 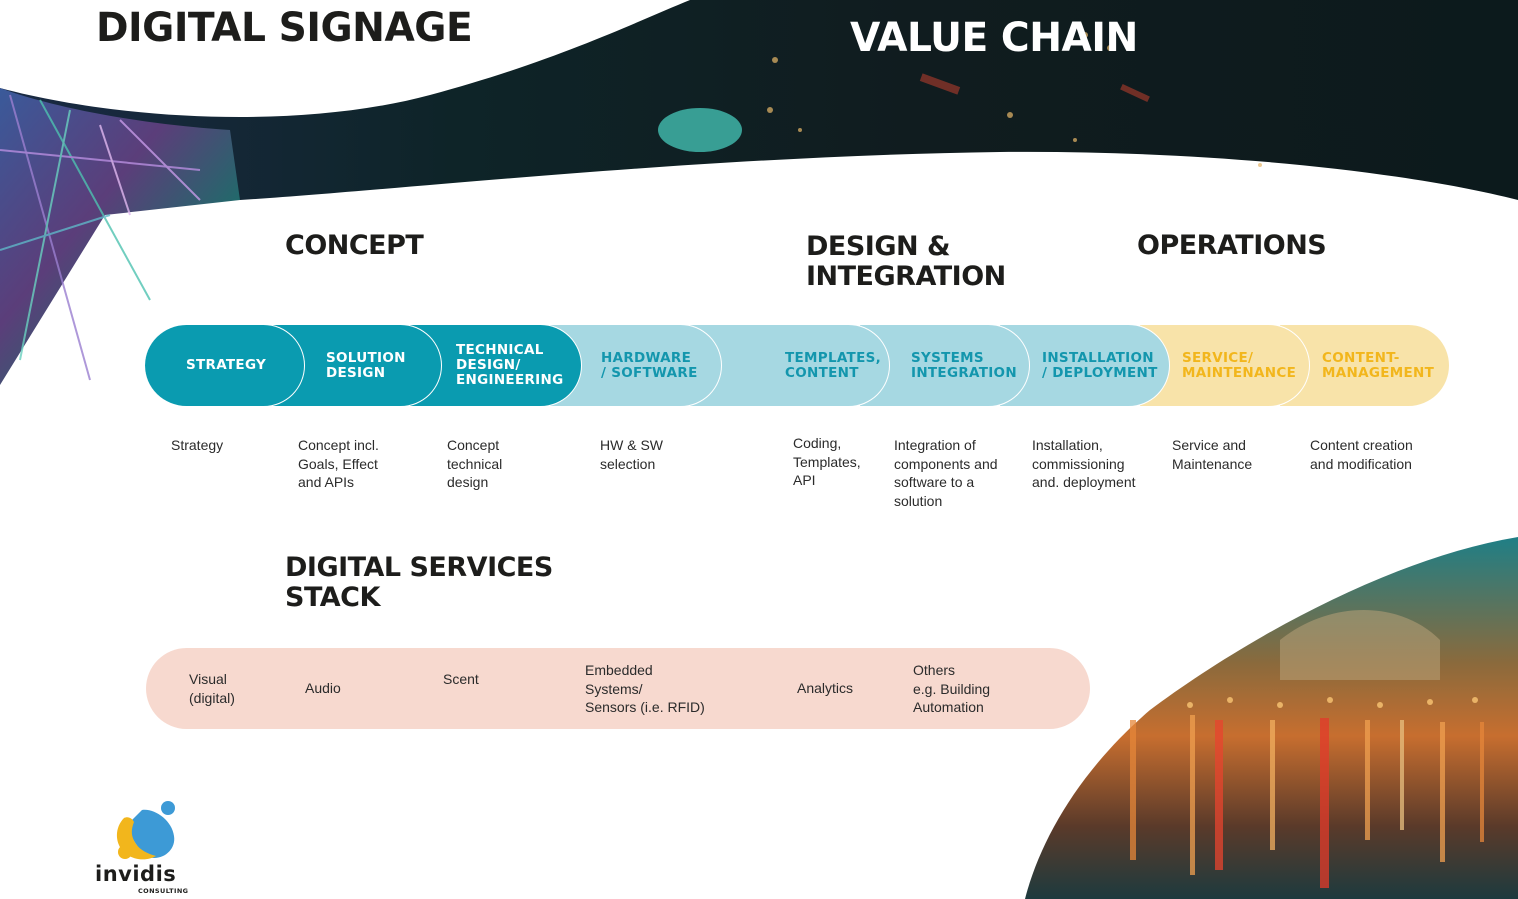 I want to click on step-description: Concept technical design, so click(x=475, y=463).